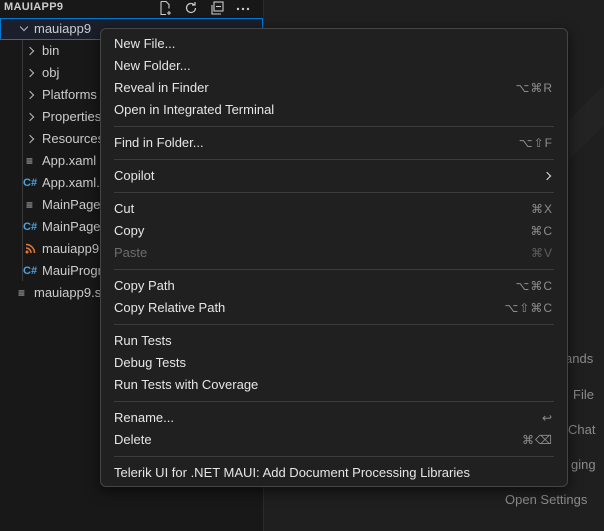 The image size is (604, 531). Describe the element at coordinates (547, 418) in the screenshot. I see `menu-shortcut: ↩` at that location.